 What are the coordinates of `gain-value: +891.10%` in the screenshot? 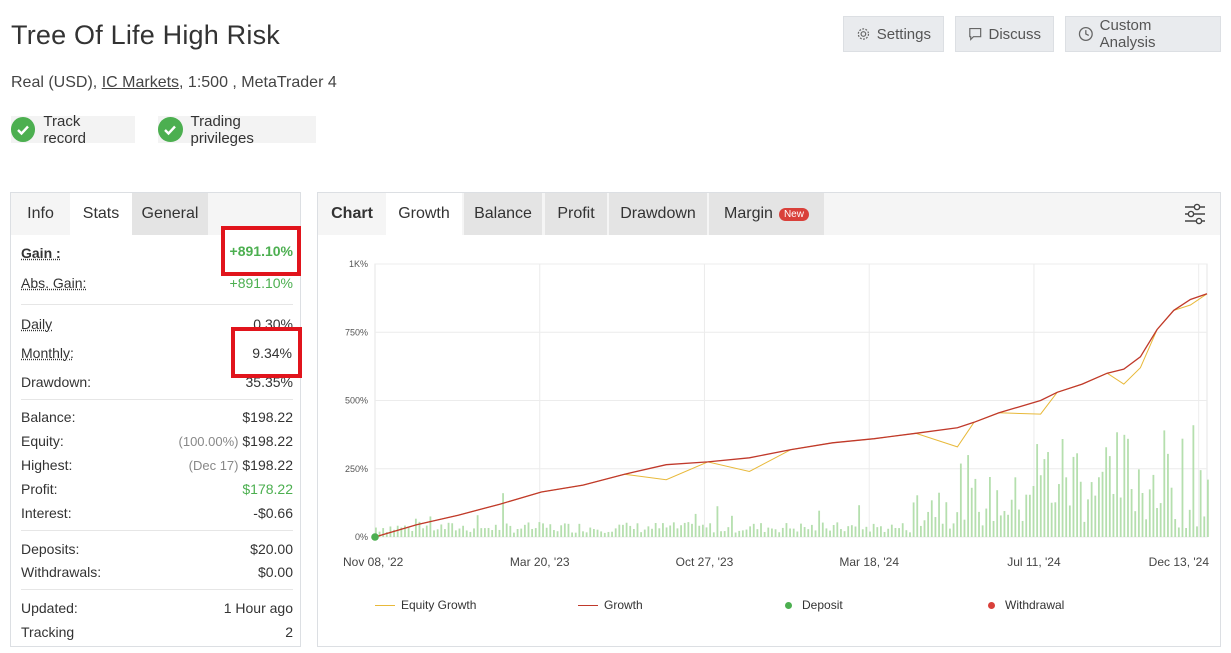 It's located at (261, 251).